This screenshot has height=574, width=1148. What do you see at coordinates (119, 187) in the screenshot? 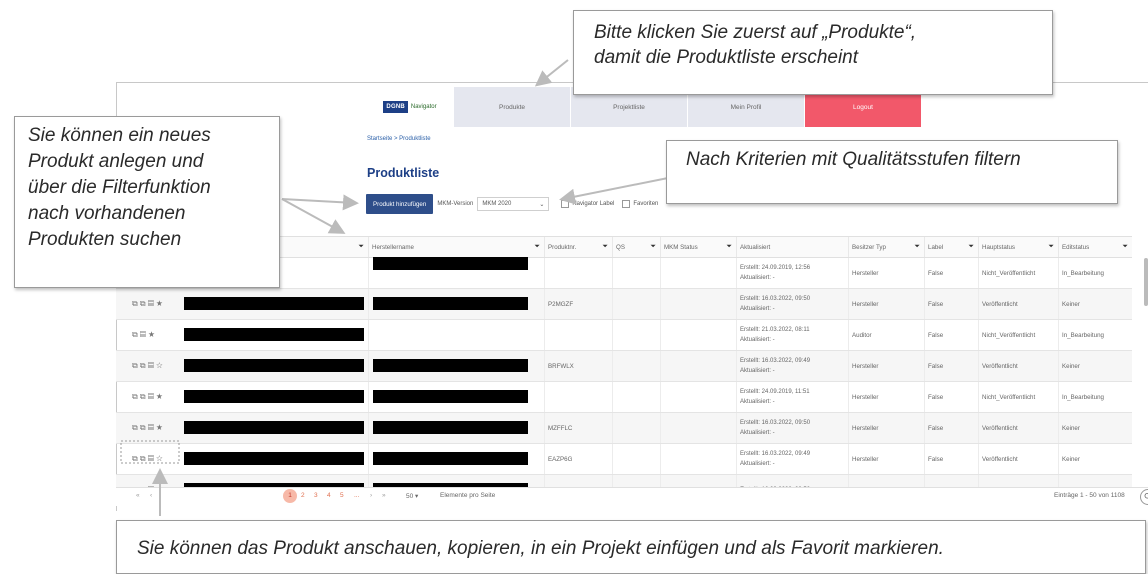
I see `callout-line: über die Filterfunktion` at bounding box center [119, 187].